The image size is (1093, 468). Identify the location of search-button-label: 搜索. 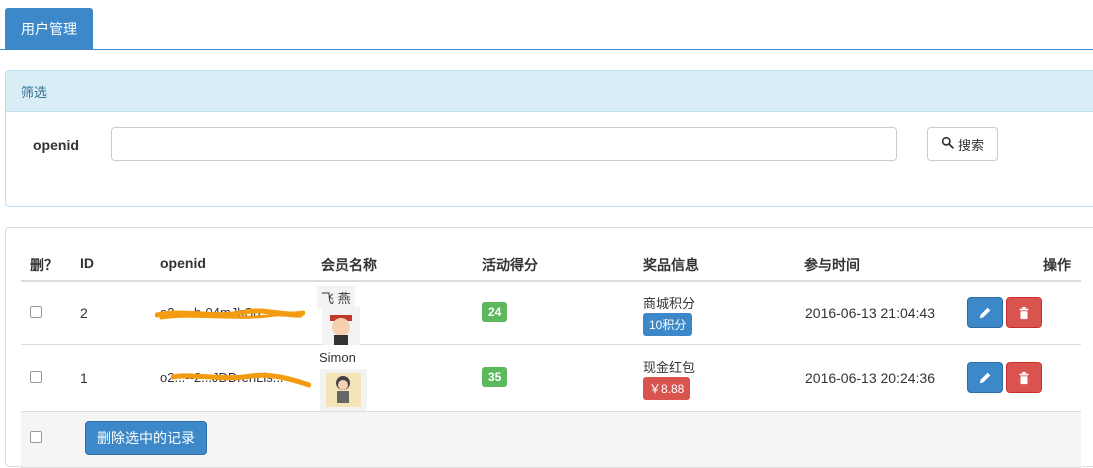
(970, 145).